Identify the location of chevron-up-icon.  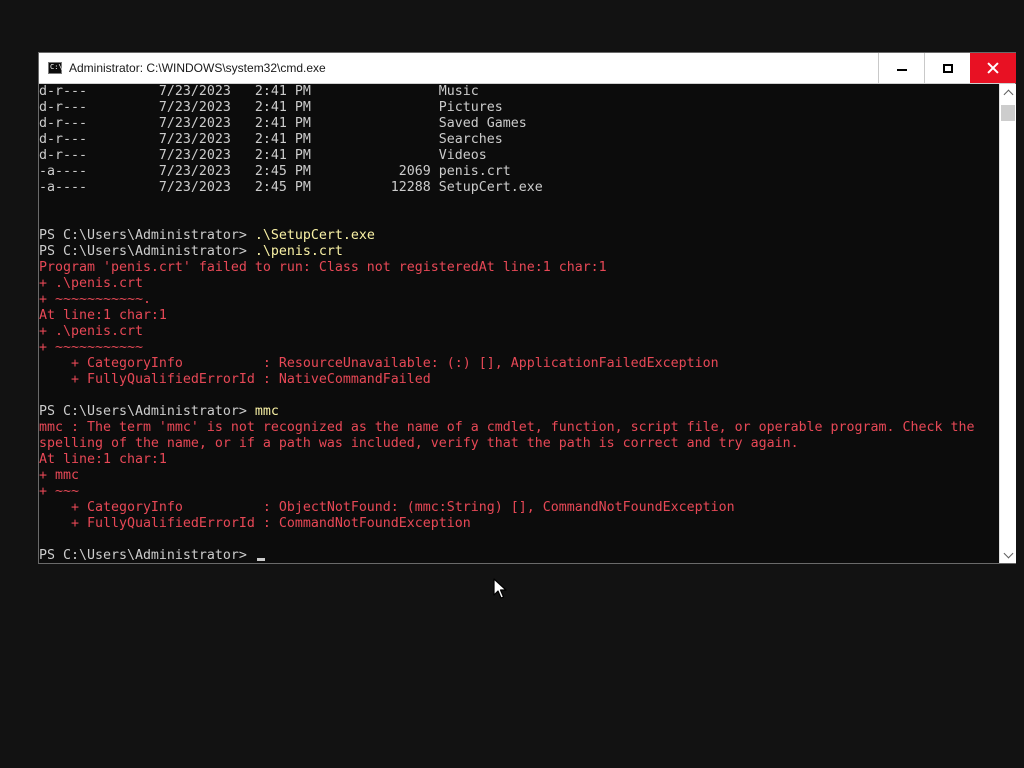
(1008, 92).